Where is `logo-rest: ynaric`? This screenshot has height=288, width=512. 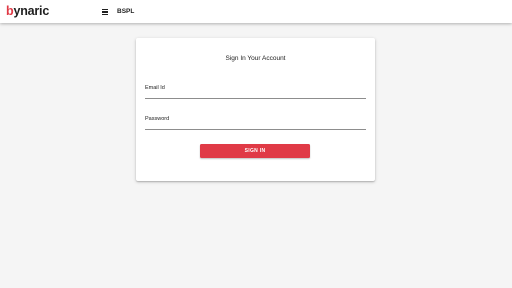 logo-rest: ynaric is located at coordinates (31, 11).